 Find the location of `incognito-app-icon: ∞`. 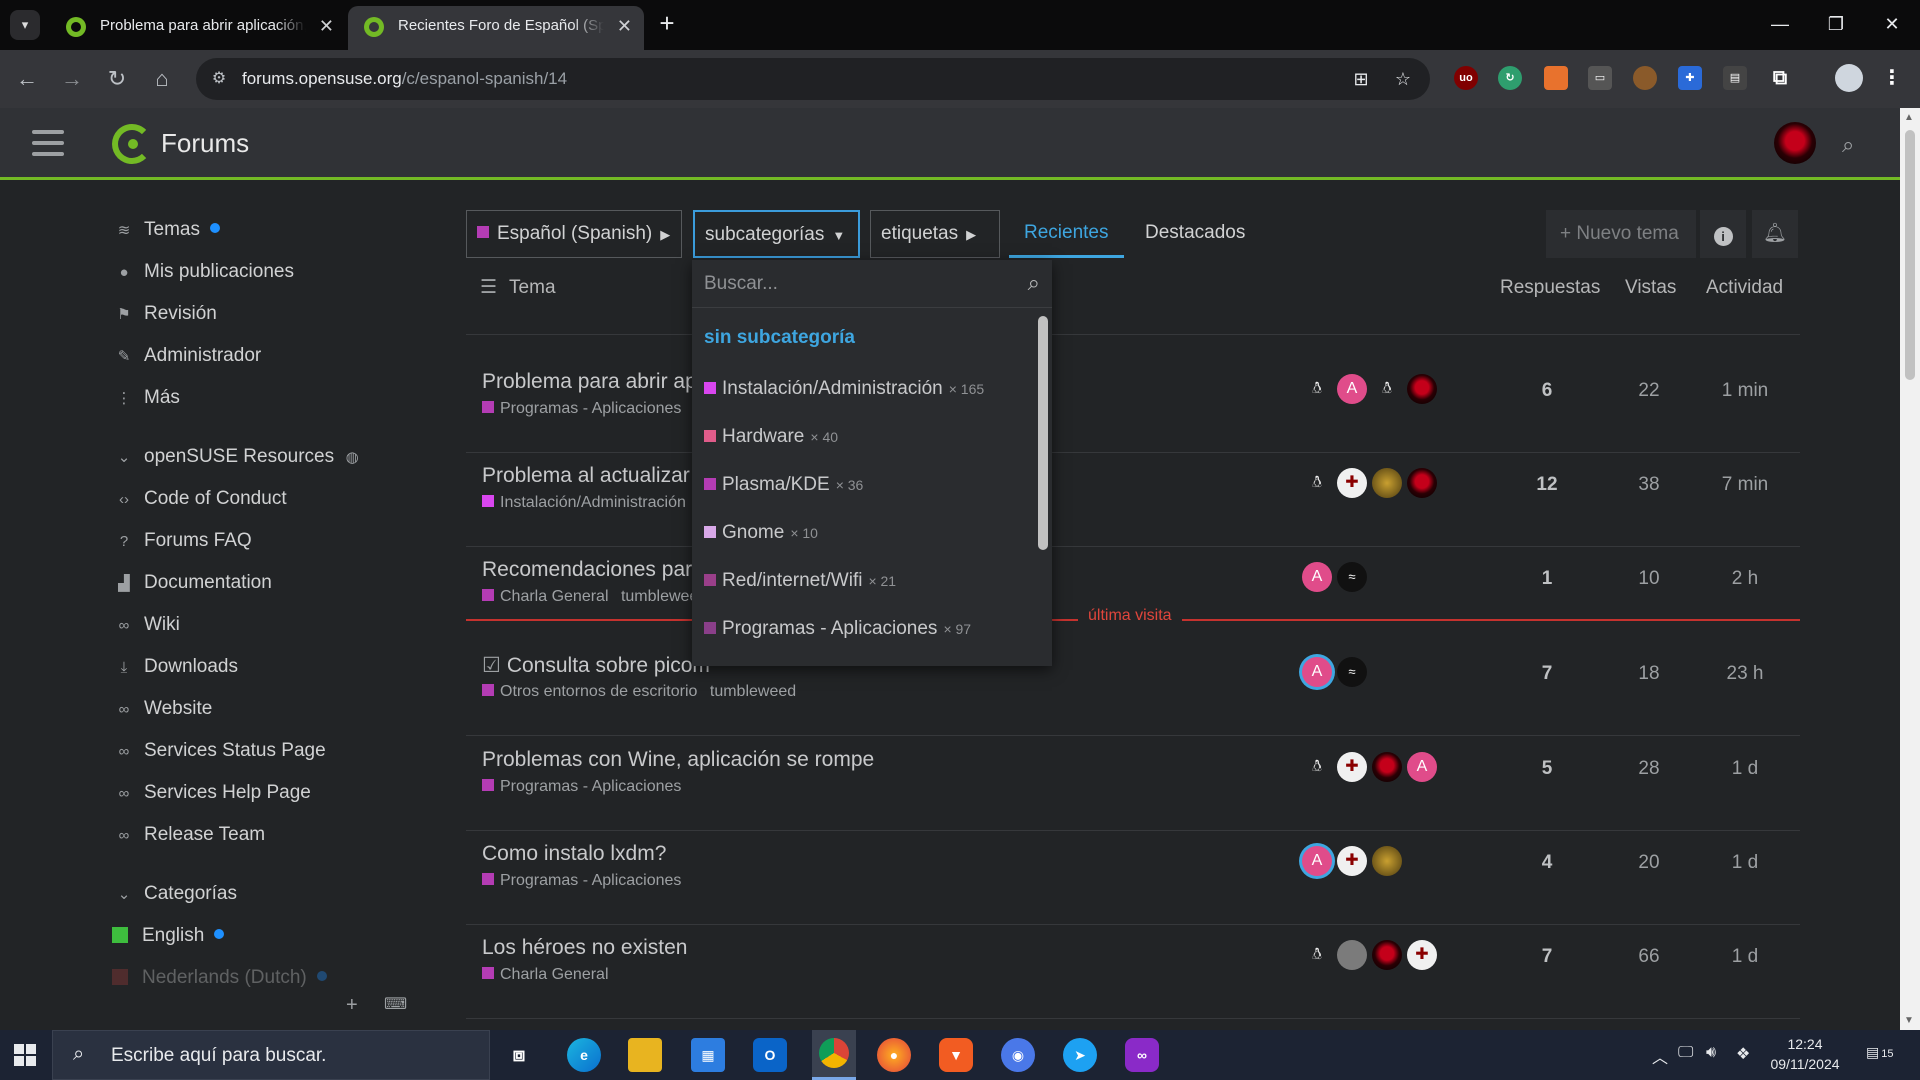

incognito-app-icon: ∞ is located at coordinates (1142, 1055).